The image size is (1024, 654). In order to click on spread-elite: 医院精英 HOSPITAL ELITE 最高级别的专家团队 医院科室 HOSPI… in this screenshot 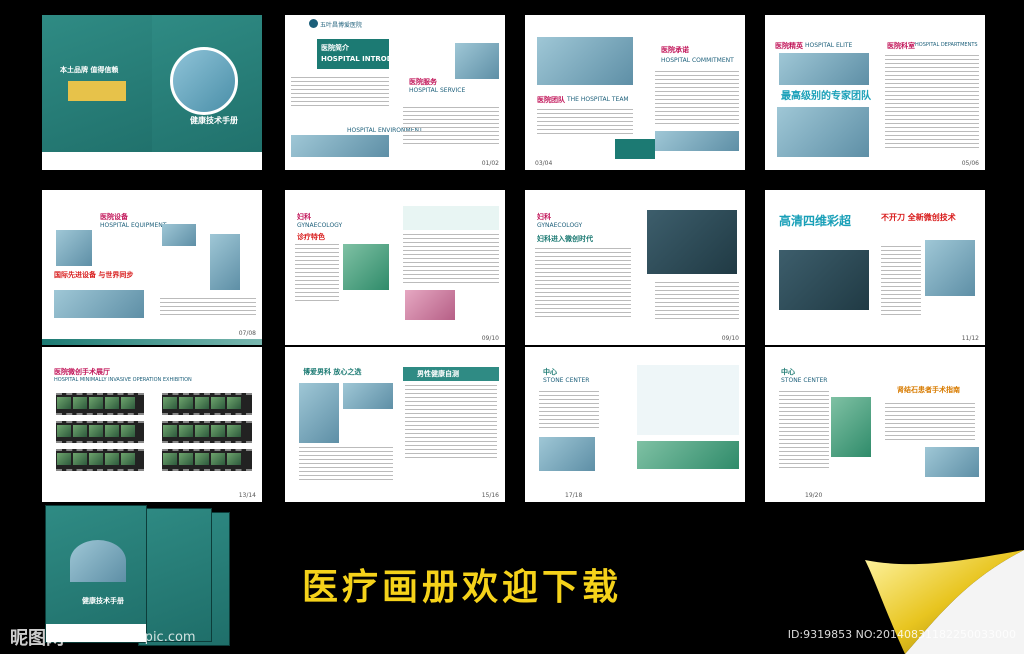, I will do `click(875, 92)`.